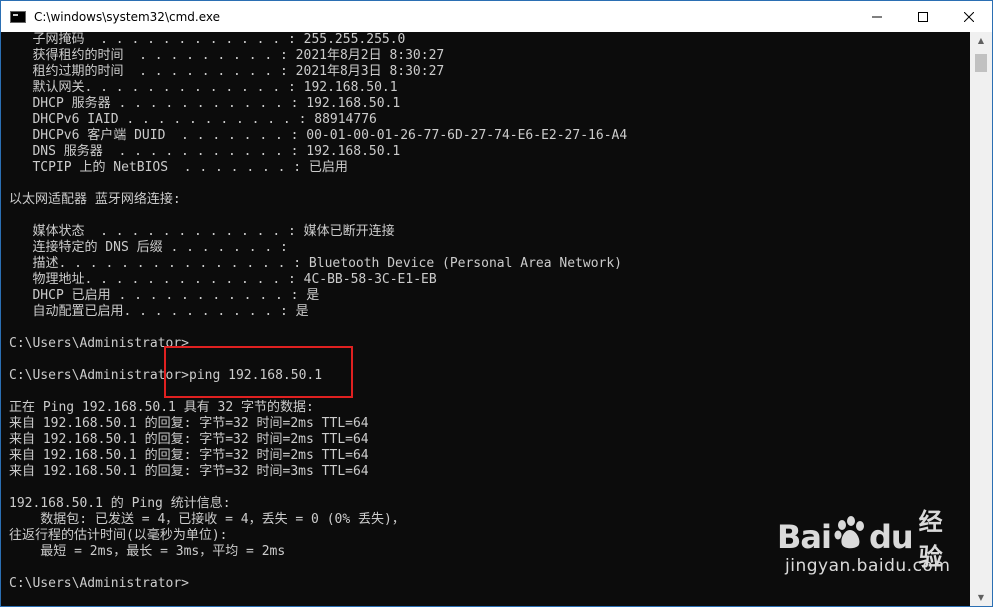 The image size is (993, 607). I want to click on console-line: 192.168.50.1 的 Ping 统计信息:, so click(120, 503).